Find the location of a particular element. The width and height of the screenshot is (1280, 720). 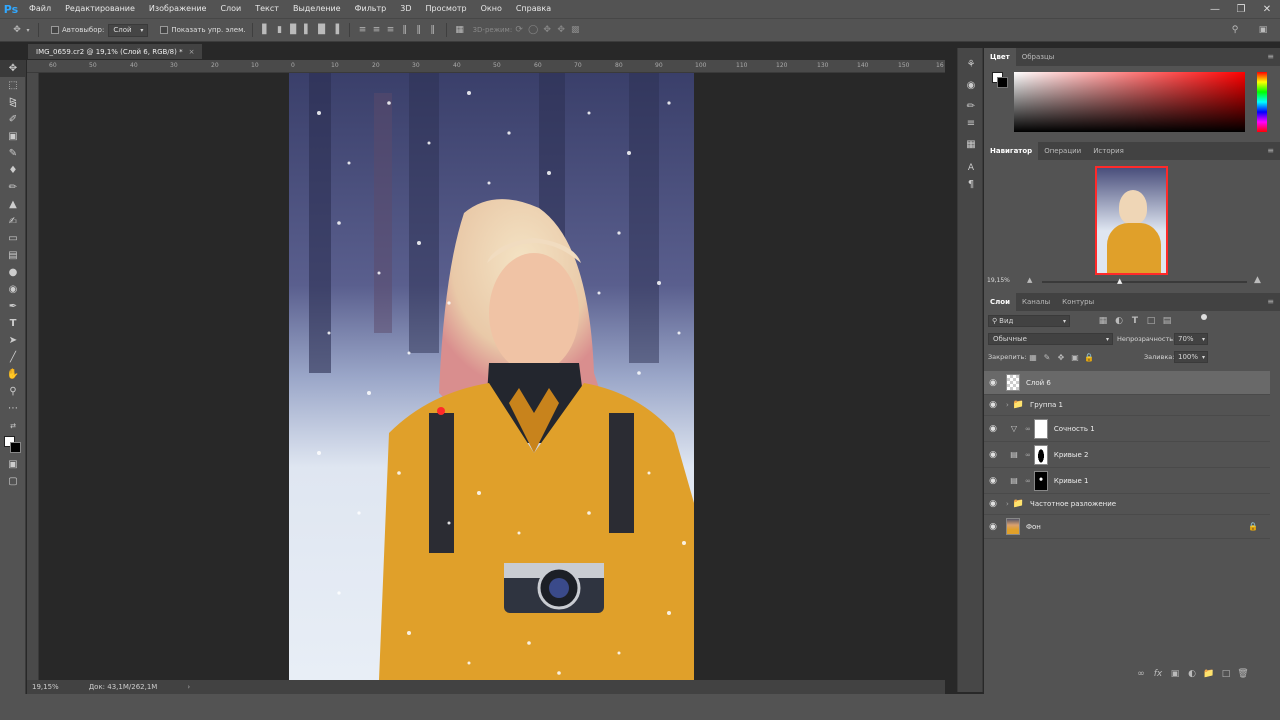

chevron-down-icon: ▾ is located at coordinates (28, 30).